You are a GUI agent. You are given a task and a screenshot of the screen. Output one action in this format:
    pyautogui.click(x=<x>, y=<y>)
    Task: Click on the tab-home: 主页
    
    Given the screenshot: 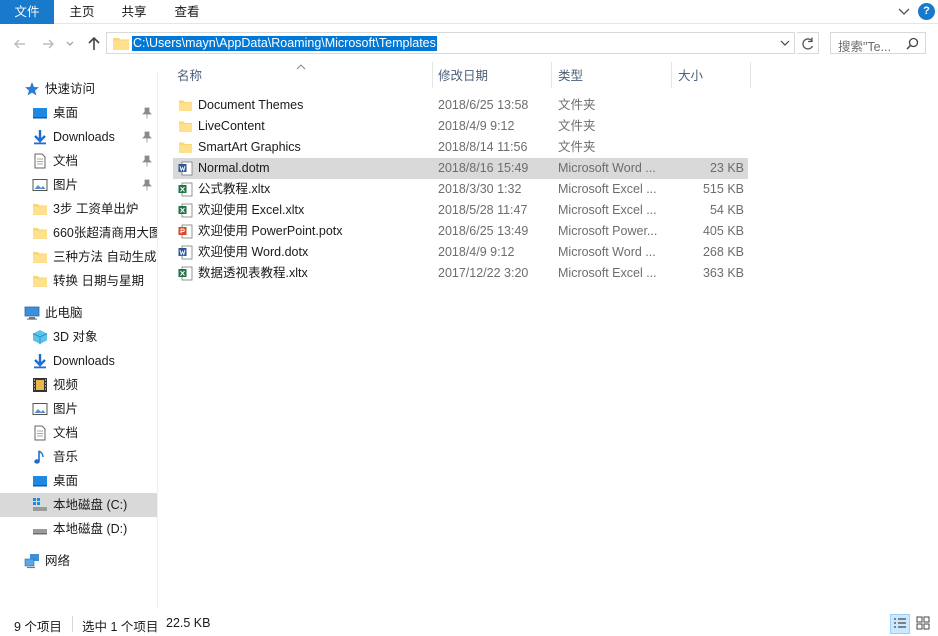 What is the action you would take?
    pyautogui.click(x=82, y=12)
    